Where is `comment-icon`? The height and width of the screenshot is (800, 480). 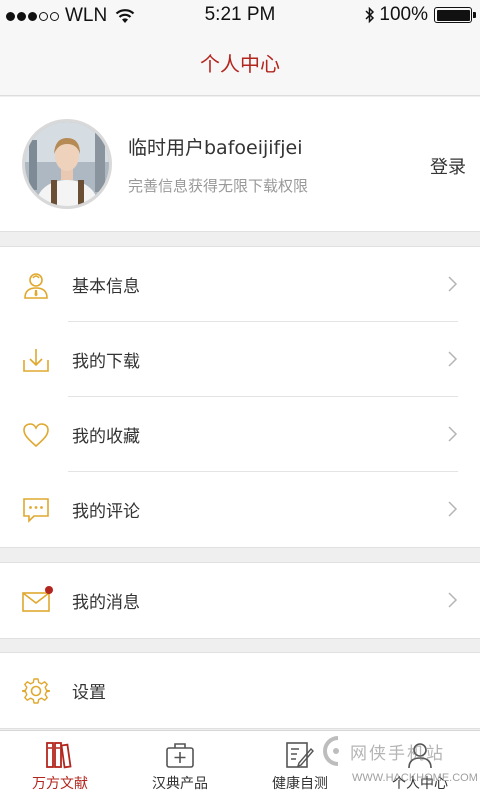 comment-icon is located at coordinates (36, 510).